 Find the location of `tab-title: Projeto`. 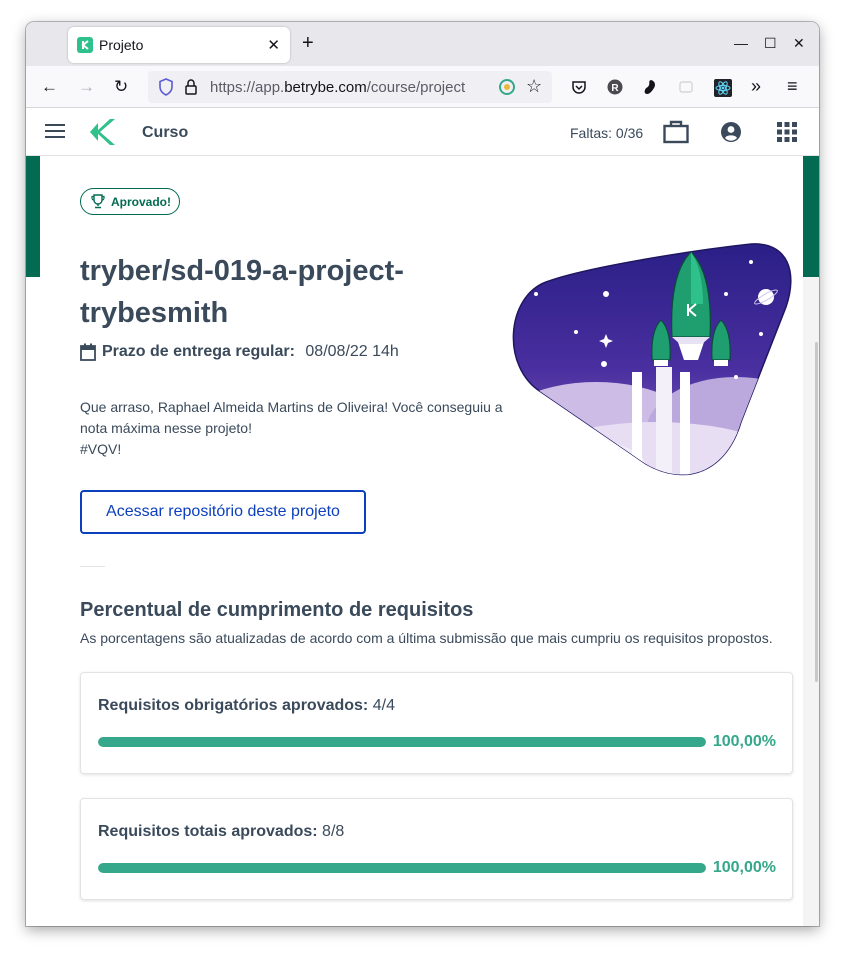

tab-title: Projeto is located at coordinates (121, 45).